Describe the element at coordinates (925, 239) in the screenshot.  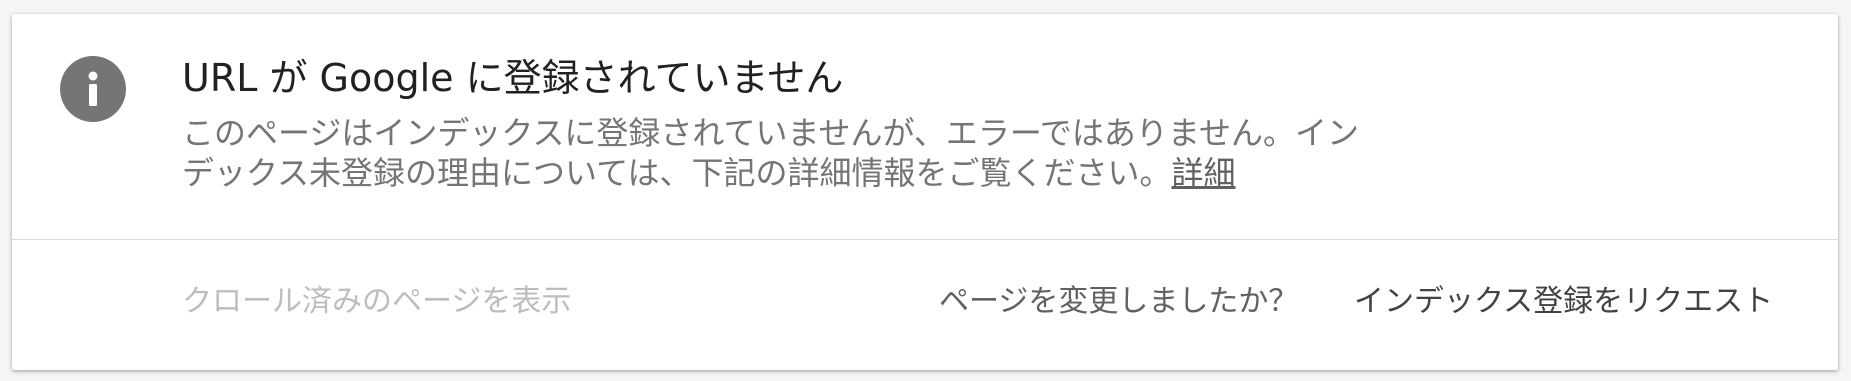
I see `divider` at that location.